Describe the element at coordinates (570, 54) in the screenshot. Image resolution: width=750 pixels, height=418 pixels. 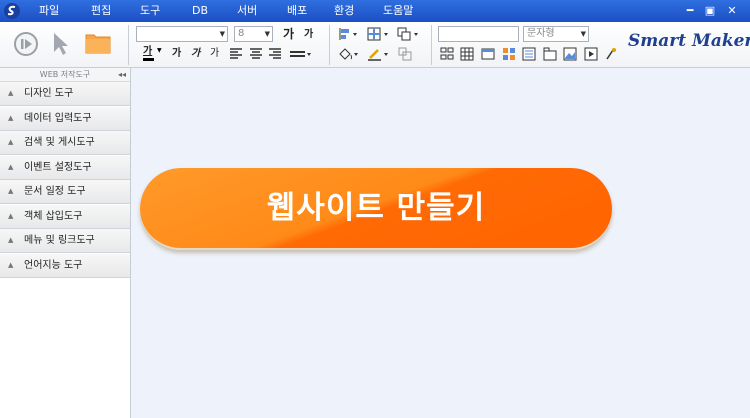
I see `image-icon` at that location.